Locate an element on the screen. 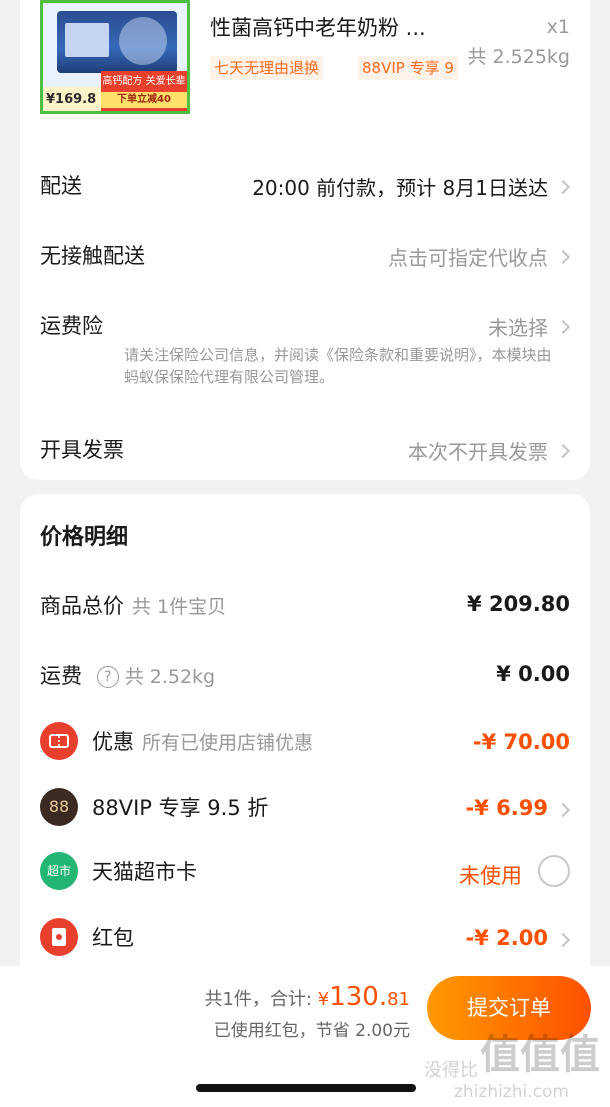 The width and height of the screenshot is (610, 1107). discount-label: 优惠 is located at coordinates (113, 742).